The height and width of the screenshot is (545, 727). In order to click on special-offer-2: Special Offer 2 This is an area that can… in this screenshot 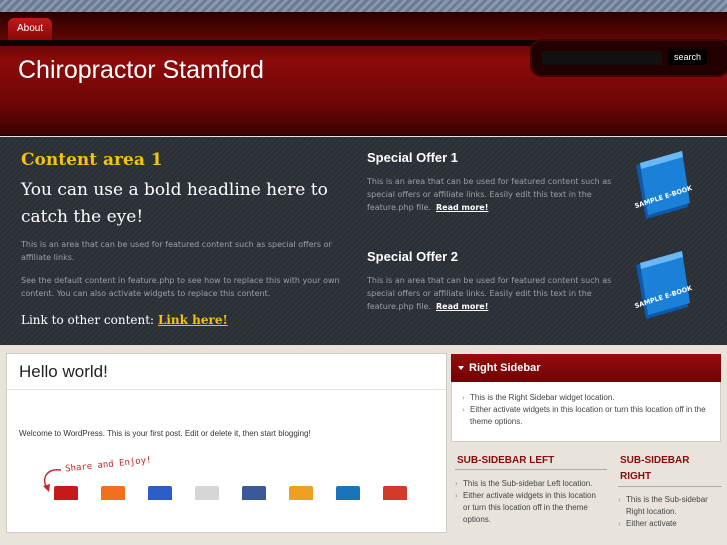, I will do `click(489, 281)`.